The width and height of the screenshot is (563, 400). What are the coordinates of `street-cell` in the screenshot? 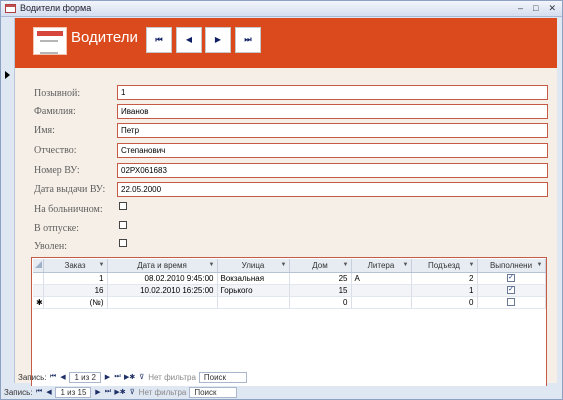 It's located at (253, 302).